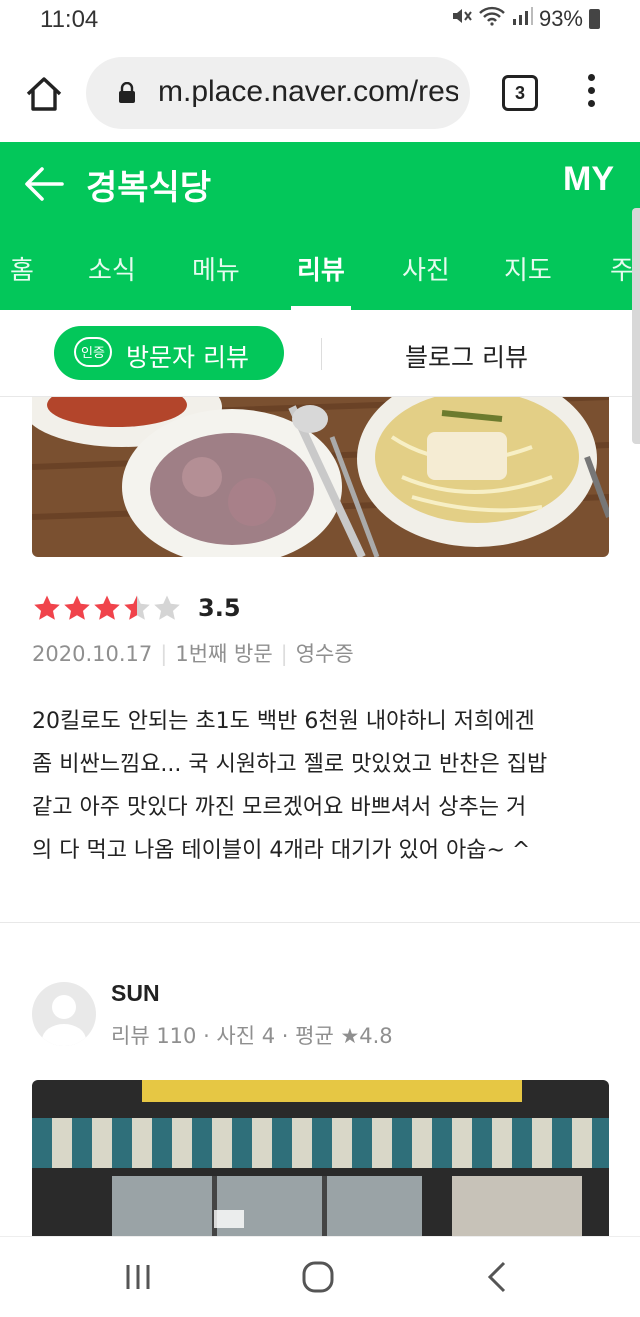 Image resolution: width=640 pixels, height=1317 pixels. I want to click on review-rating: 3.5, so click(136, 608).